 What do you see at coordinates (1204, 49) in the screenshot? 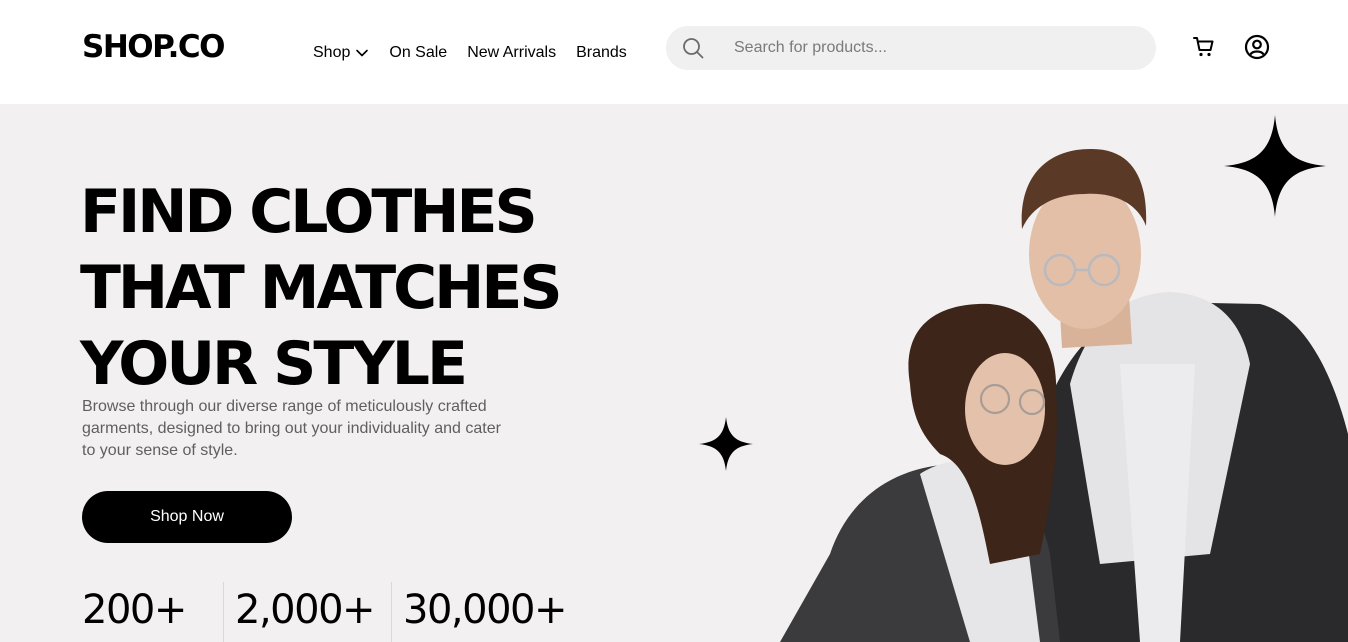
I see `cart-icon` at bounding box center [1204, 49].